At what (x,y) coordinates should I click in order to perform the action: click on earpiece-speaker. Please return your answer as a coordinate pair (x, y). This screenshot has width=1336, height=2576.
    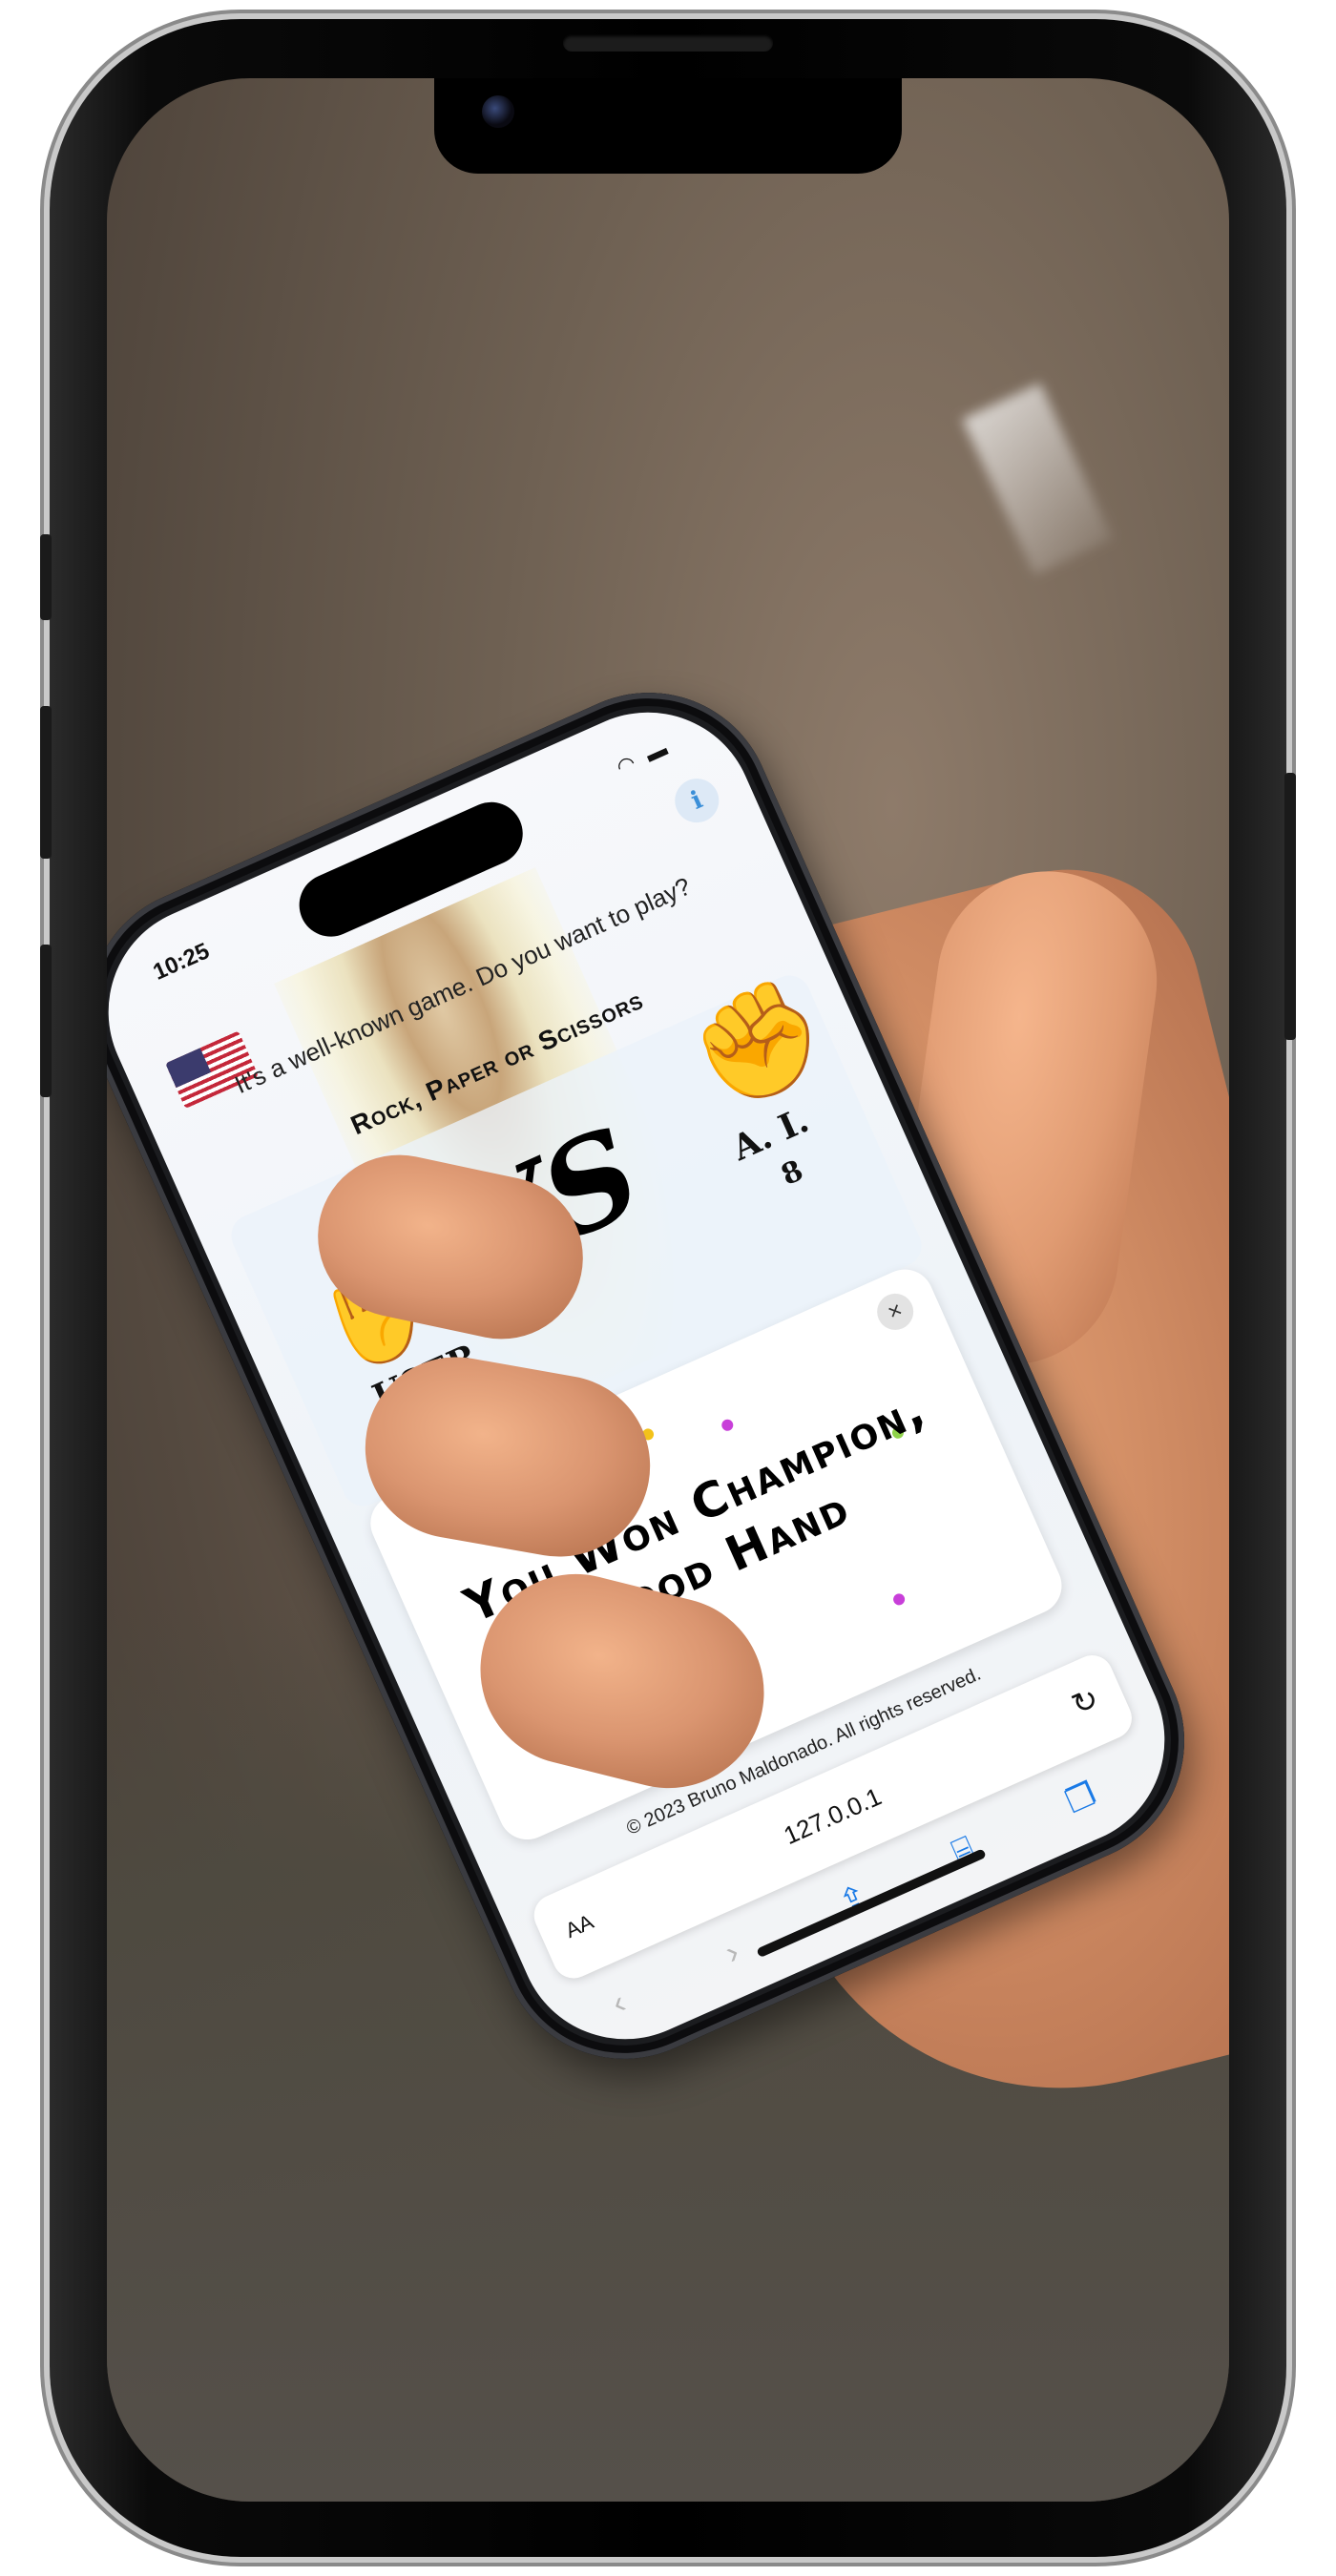
    Looking at the image, I should click on (668, 43).